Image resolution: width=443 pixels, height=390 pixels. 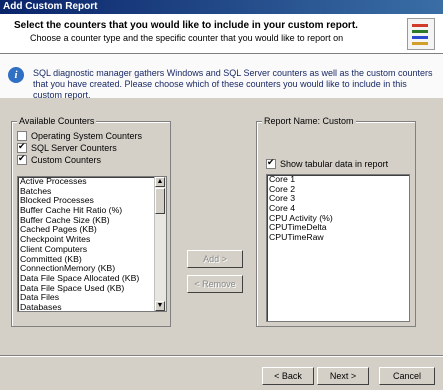 What do you see at coordinates (221, 7) in the screenshot?
I see `title-bar: Add Custom Report` at bounding box center [221, 7].